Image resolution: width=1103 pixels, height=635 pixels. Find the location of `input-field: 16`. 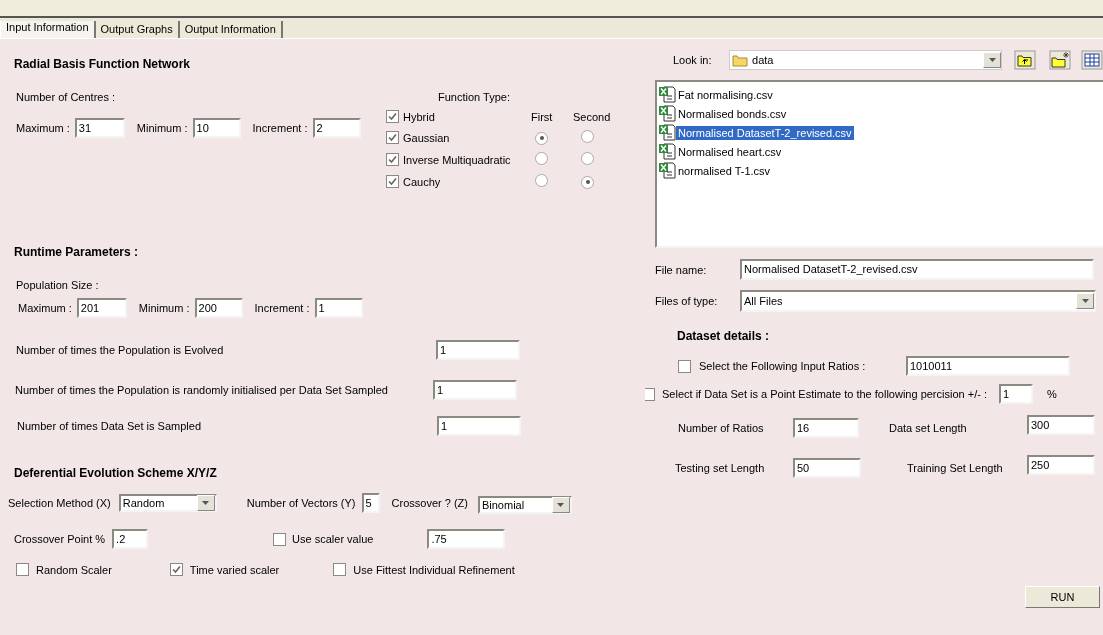

input-field: 16 is located at coordinates (826, 428).